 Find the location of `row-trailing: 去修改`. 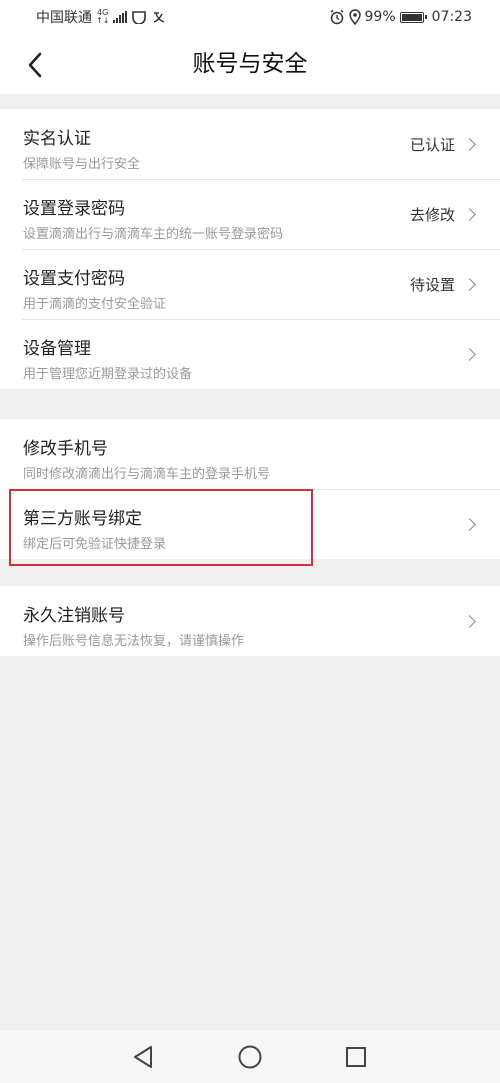

row-trailing: 去修改 is located at coordinates (442, 214).